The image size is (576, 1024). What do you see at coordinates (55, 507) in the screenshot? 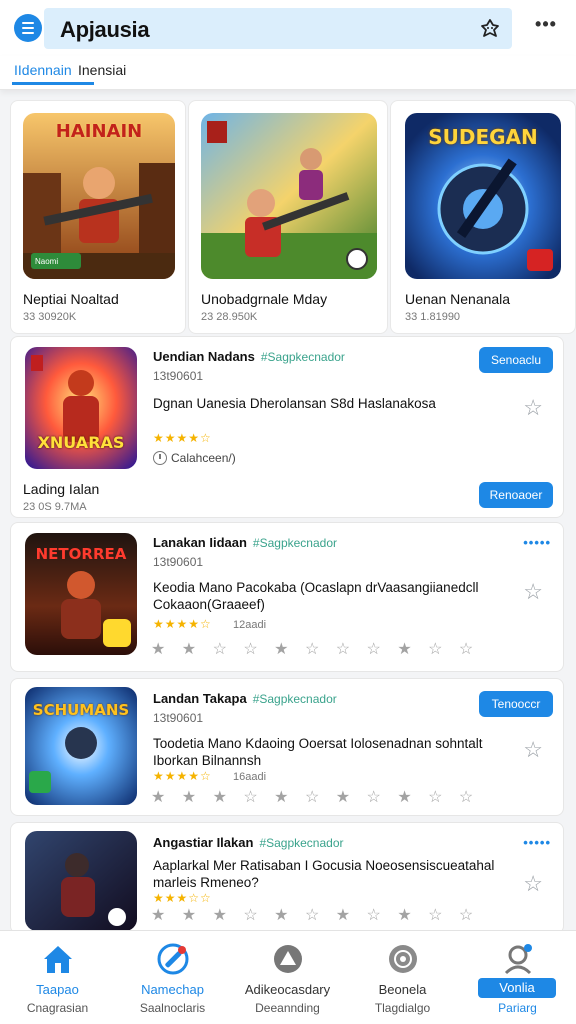
I see `item-meta: 23 0S 9.7MA` at bounding box center [55, 507].